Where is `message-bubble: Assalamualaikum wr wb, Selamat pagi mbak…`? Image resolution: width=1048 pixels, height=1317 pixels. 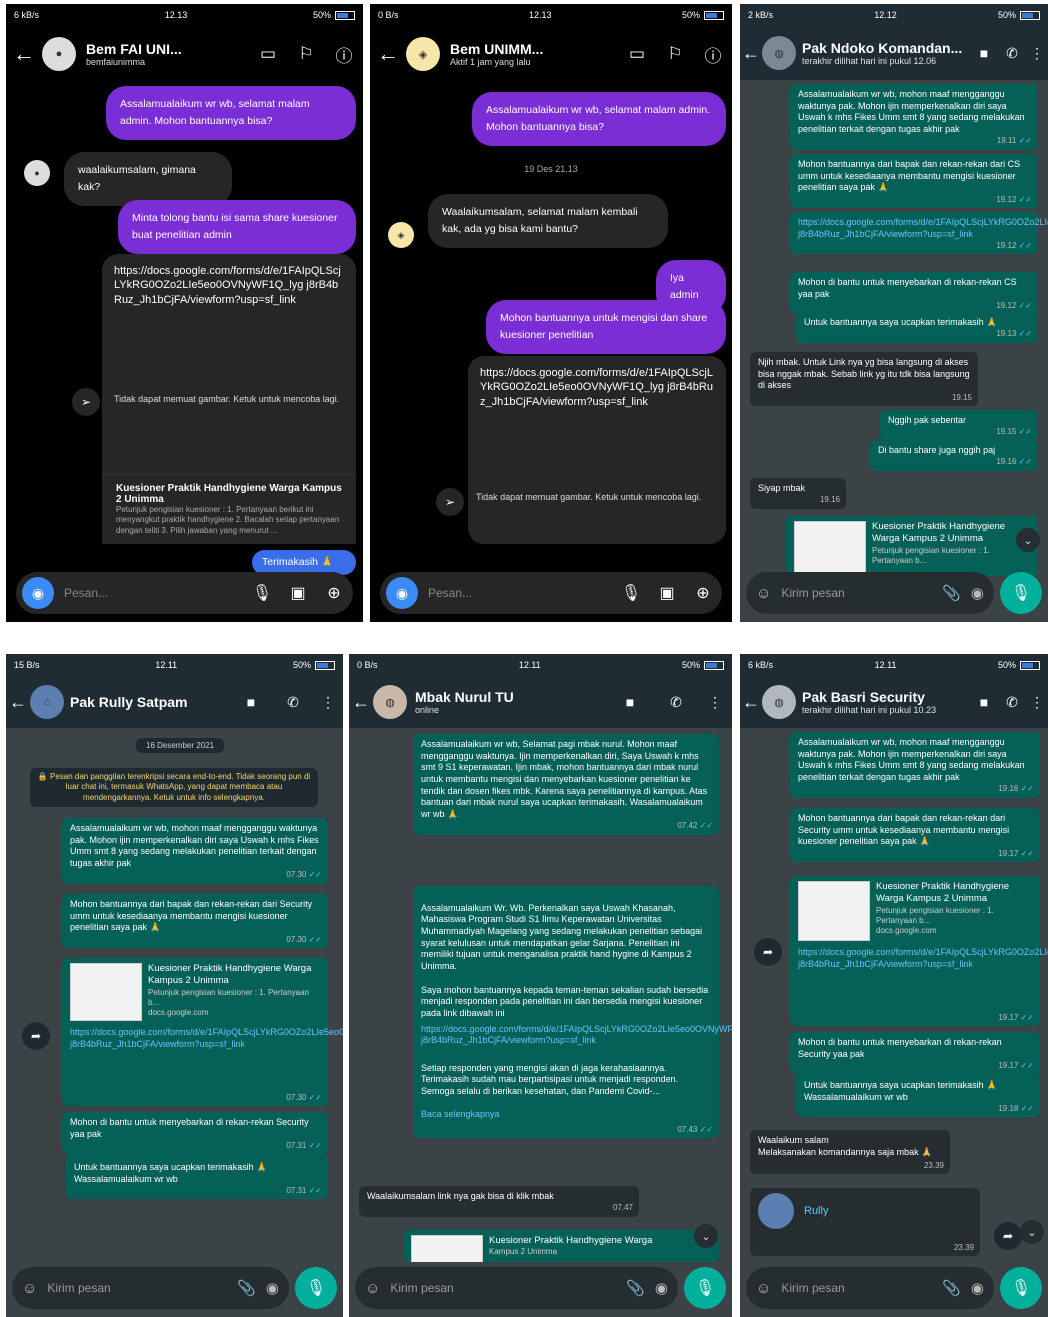
message-bubble: Assalamualaikum wr wb, Selamat pagi mbak… is located at coordinates (566, 784).